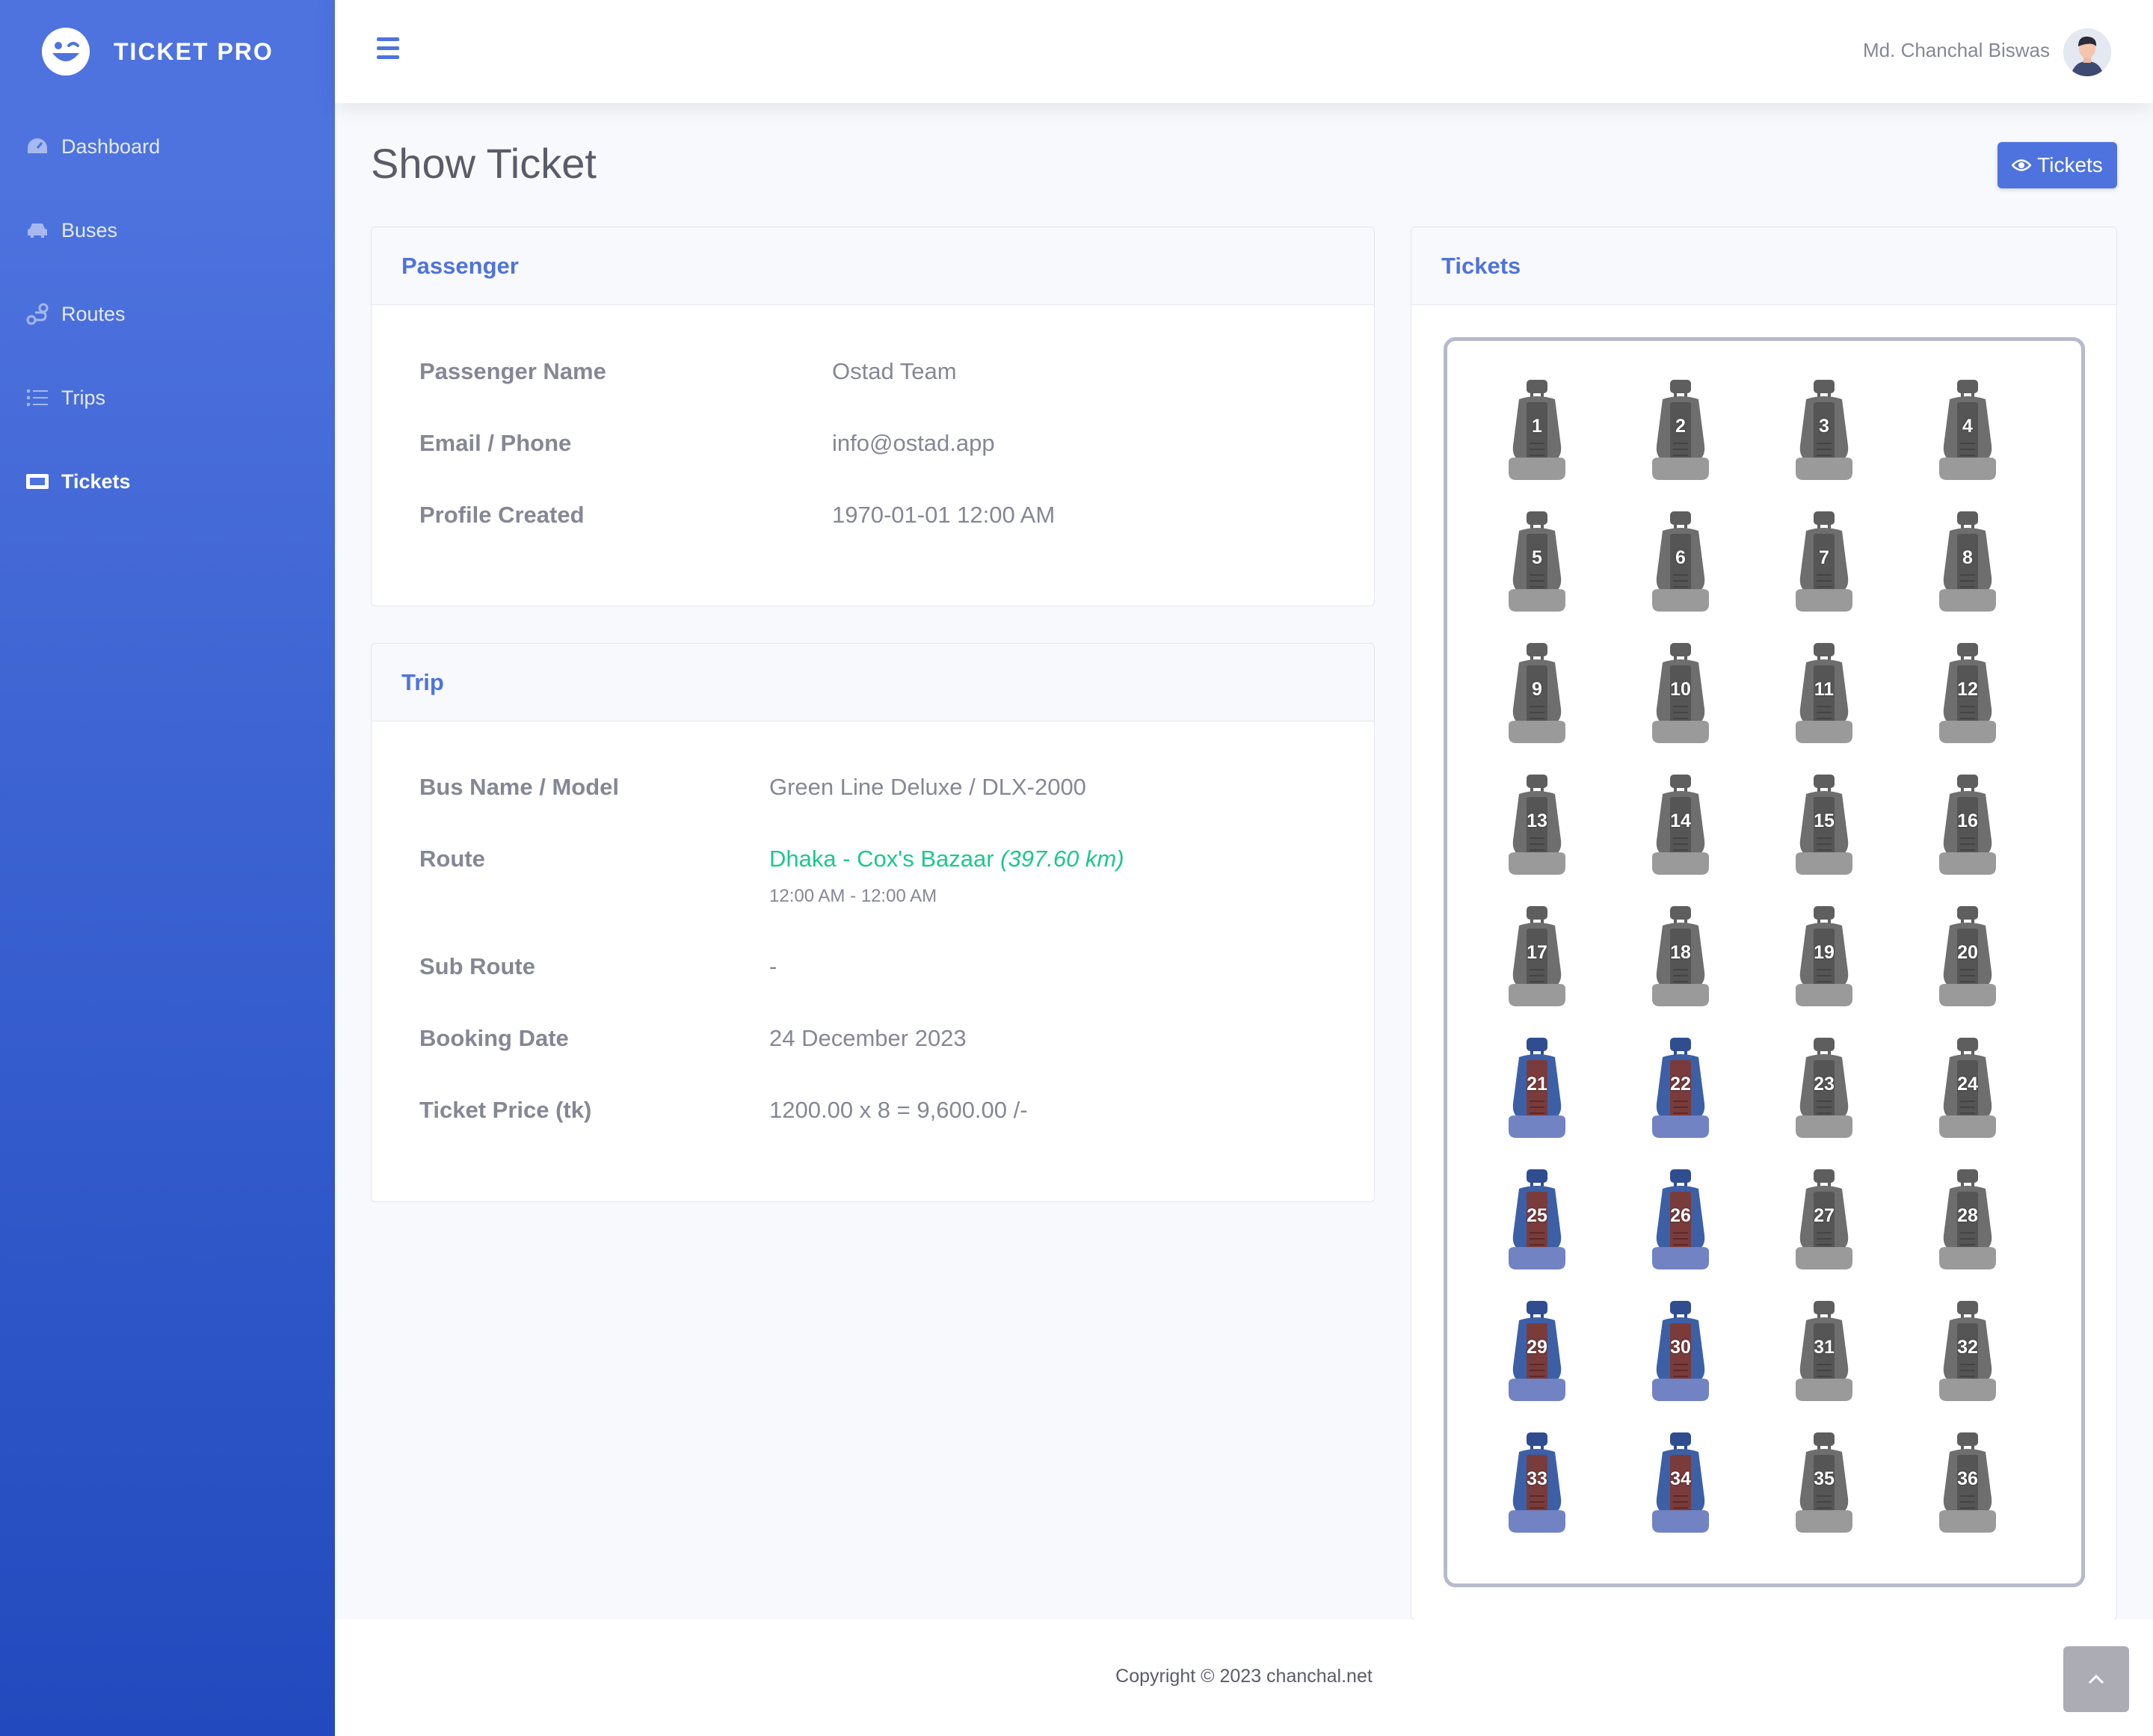 The height and width of the screenshot is (1736, 2153). Describe the element at coordinates (37, 314) in the screenshot. I see `route-icon` at that location.